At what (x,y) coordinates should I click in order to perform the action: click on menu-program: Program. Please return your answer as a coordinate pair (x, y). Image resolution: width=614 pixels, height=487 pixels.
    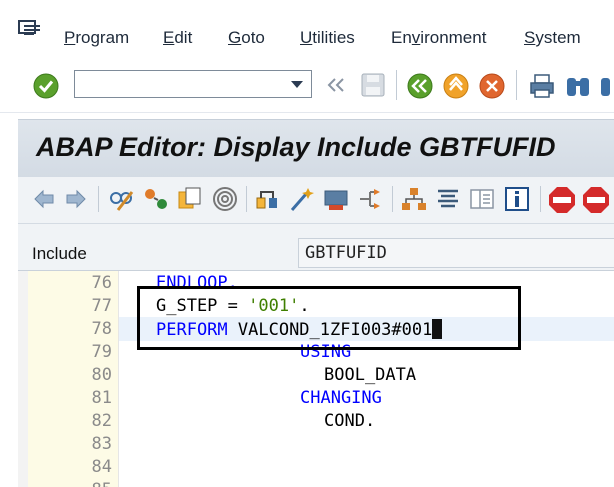
    Looking at the image, I should click on (96, 38).